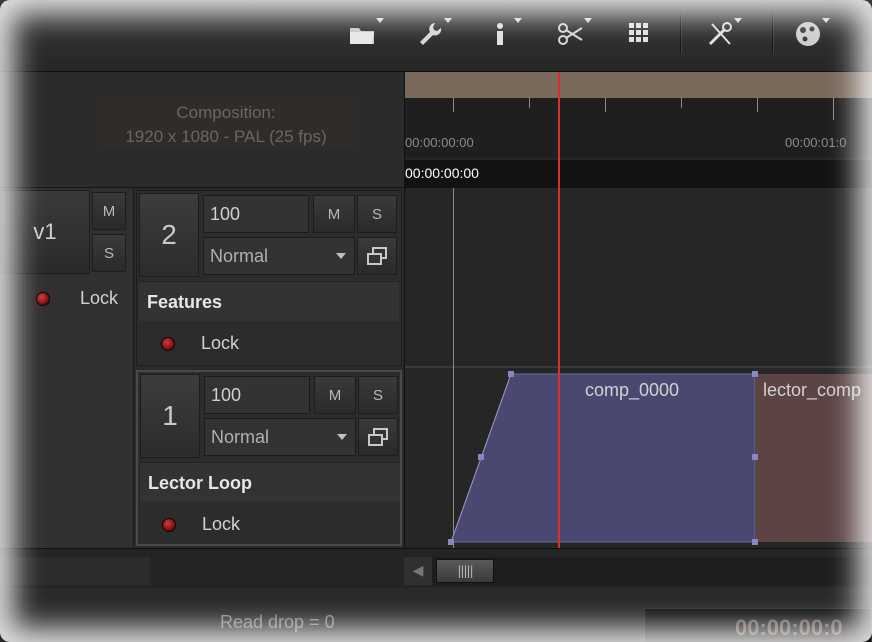 This screenshot has height=642, width=872. Describe the element at coordinates (43, 299) in the screenshot. I see `group-lock-indicator-icon` at that location.